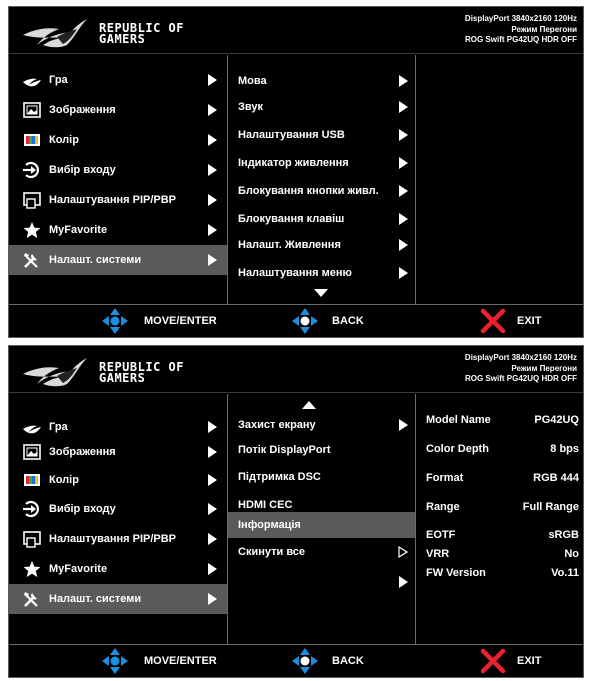  Describe the element at coordinates (500, 507) in the screenshot. I see `info-row-range: Range Full Range` at that location.